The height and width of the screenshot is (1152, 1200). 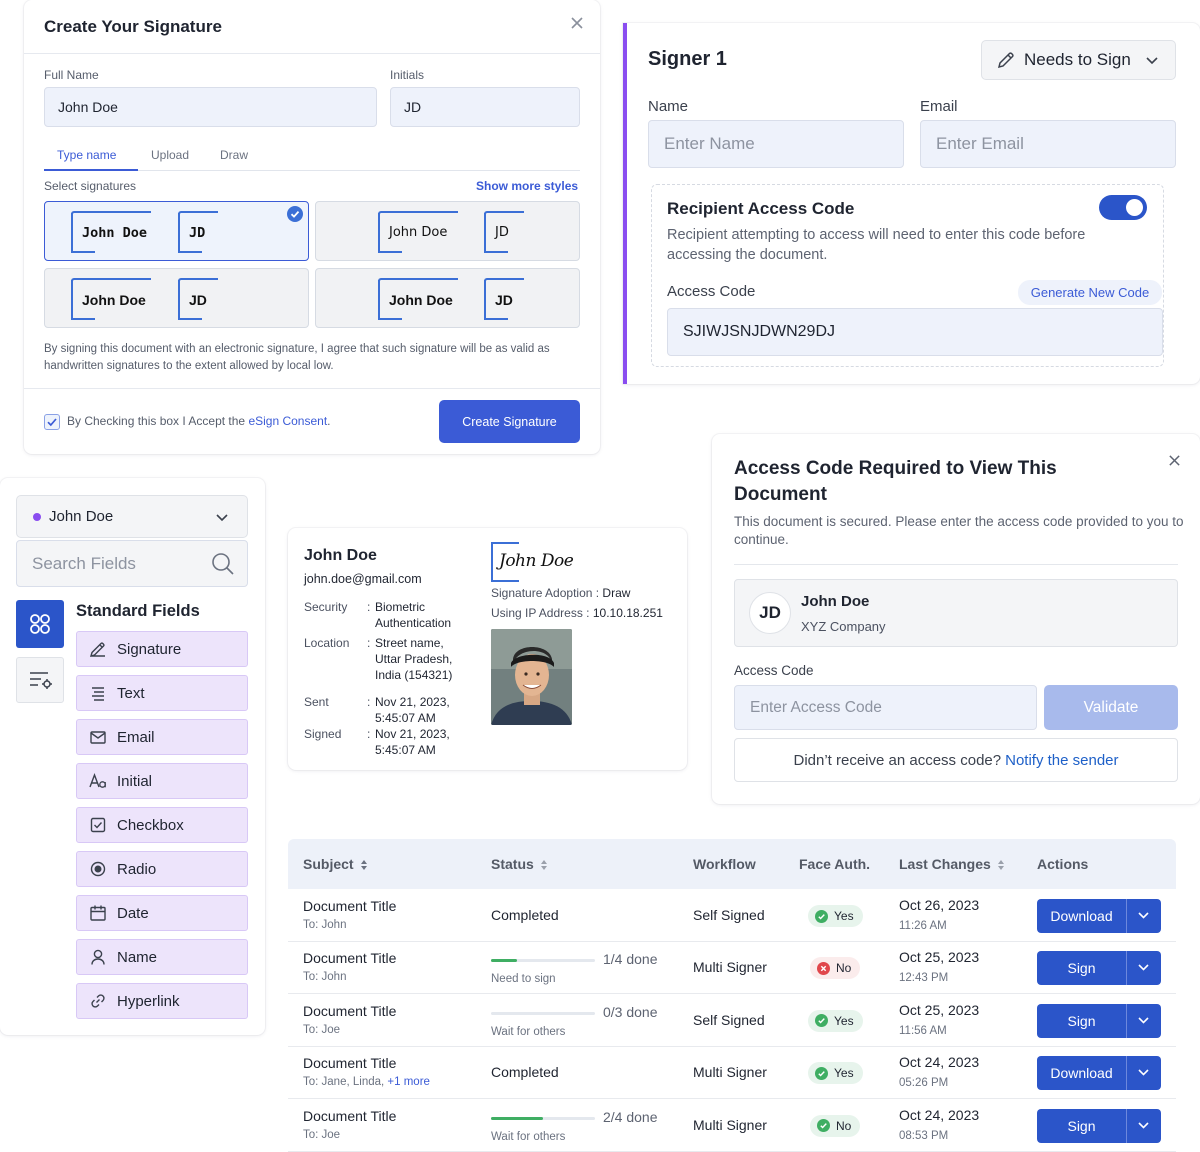 What do you see at coordinates (97, 780) in the screenshot?
I see `initial-icon` at bounding box center [97, 780].